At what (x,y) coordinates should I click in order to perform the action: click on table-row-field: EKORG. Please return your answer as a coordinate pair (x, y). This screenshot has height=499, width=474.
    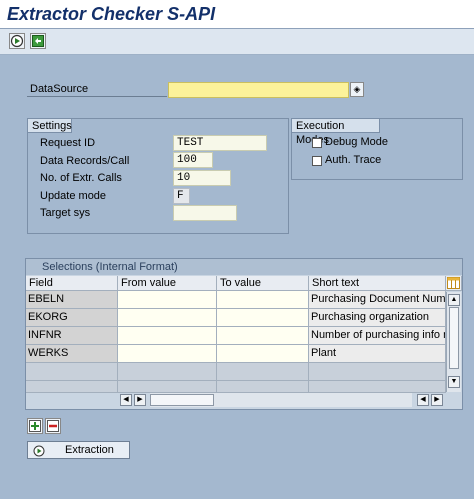
    Looking at the image, I should click on (72, 318).